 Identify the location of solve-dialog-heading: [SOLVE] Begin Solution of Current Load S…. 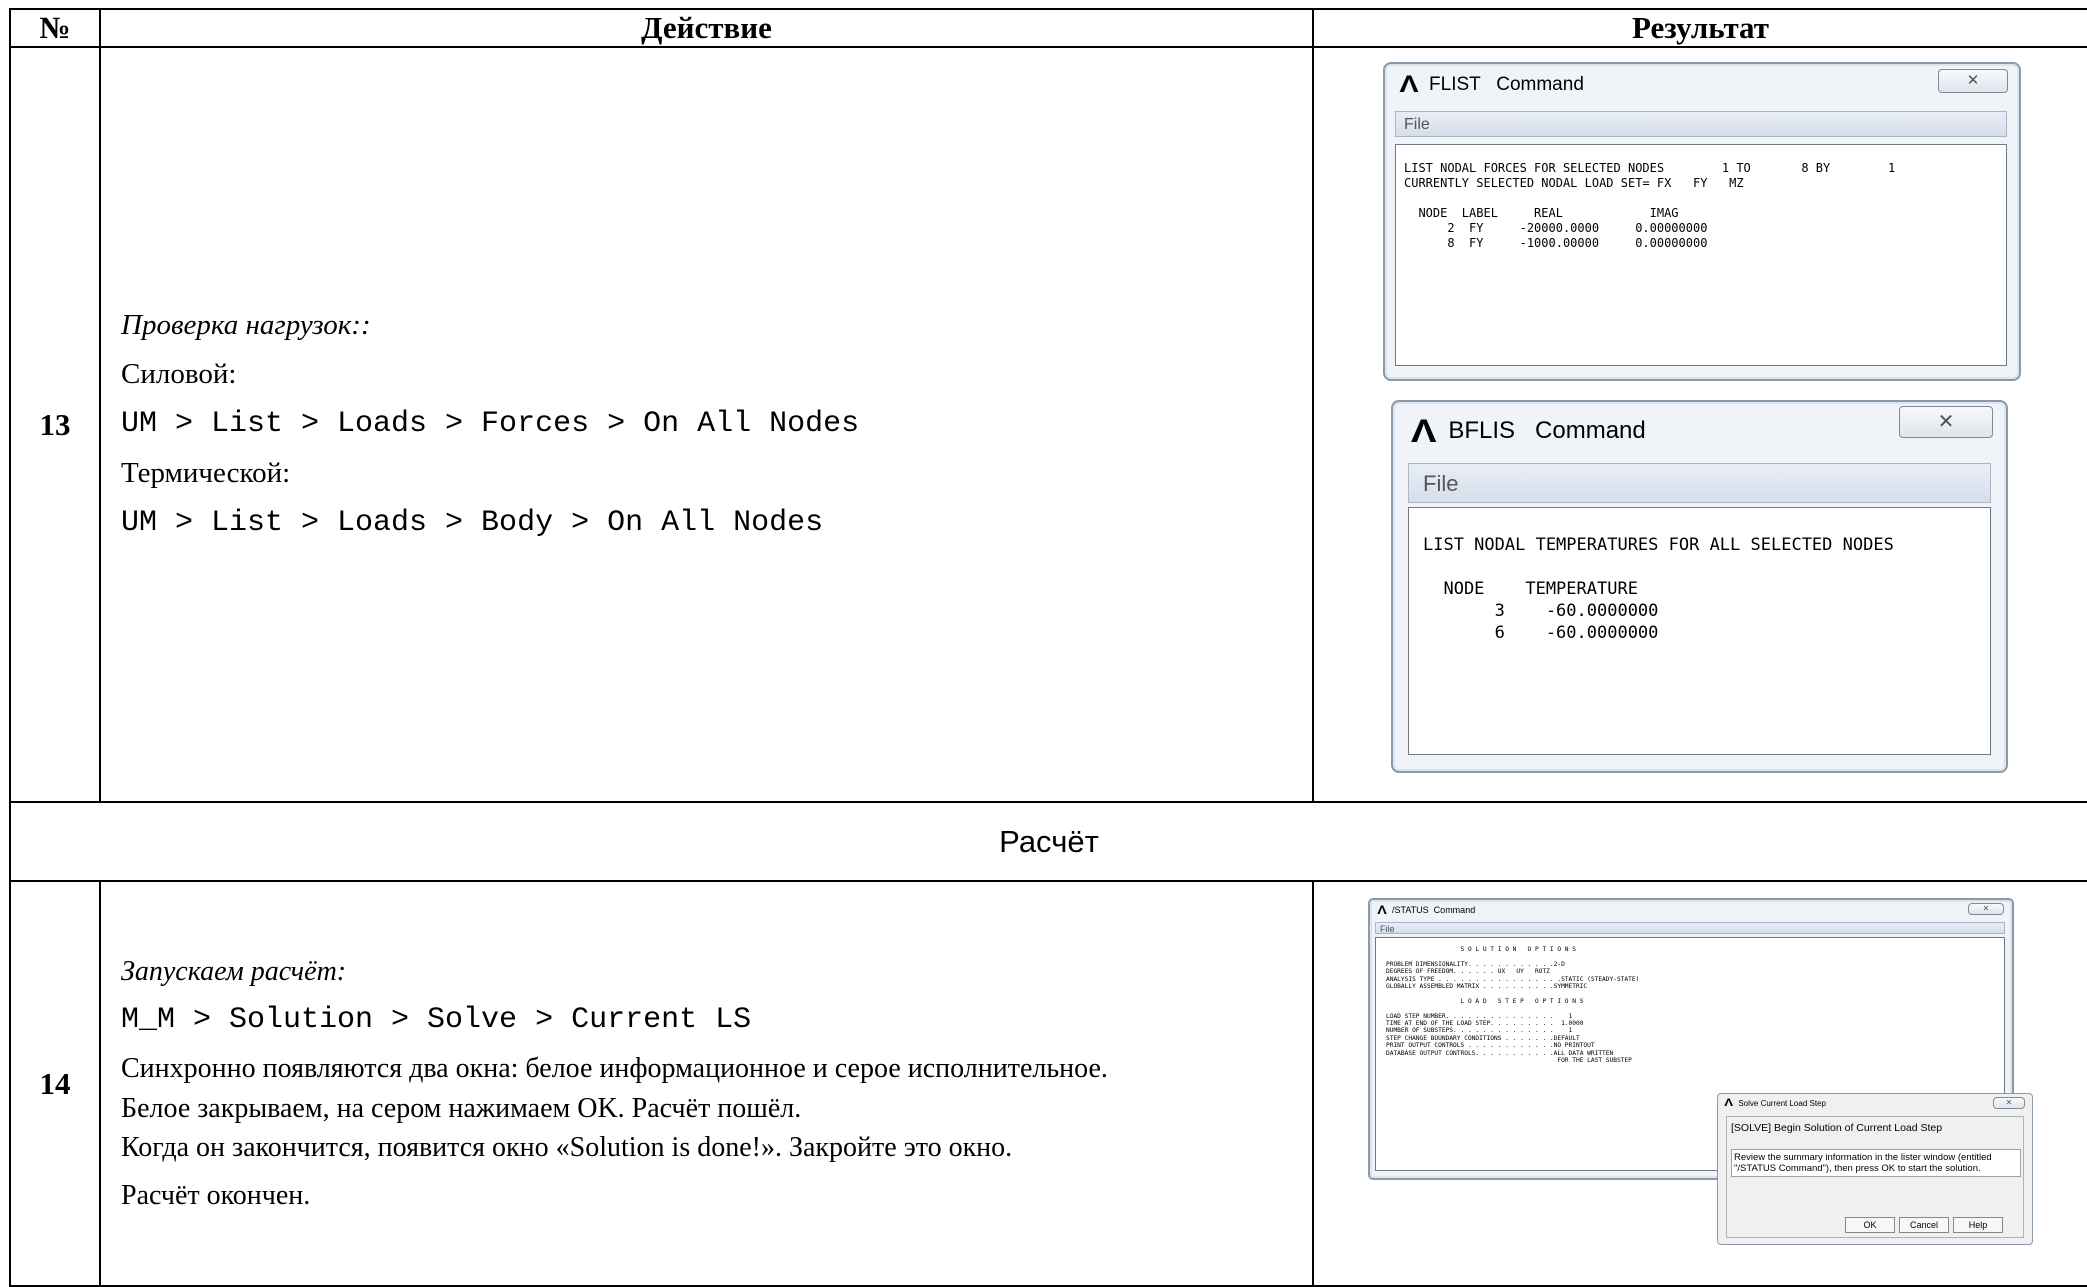
(1837, 1128).